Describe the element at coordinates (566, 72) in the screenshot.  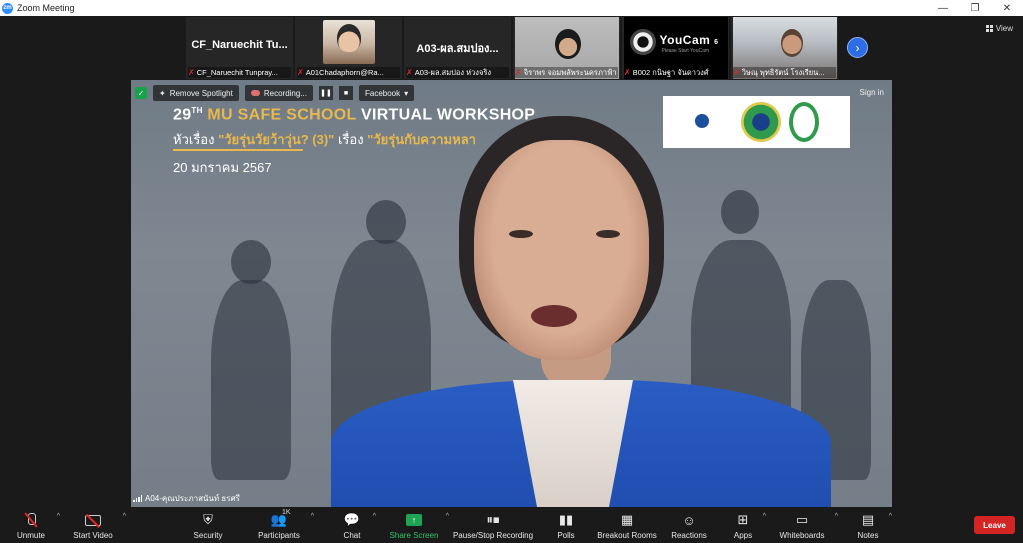
I see `participant-label: ✗ จิราพร จอมพลัพระนครภาฟ้า` at that location.